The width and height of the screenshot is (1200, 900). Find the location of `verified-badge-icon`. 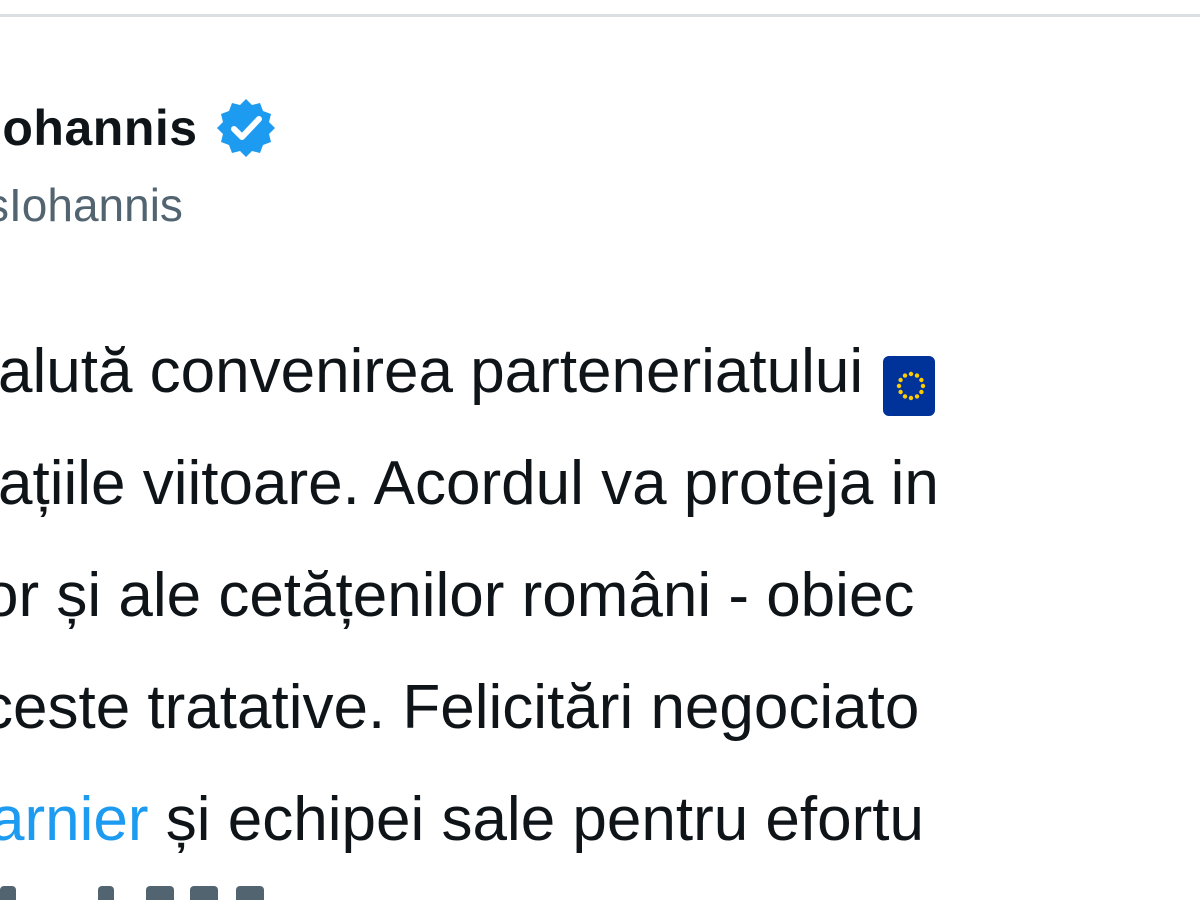

verified-badge-icon is located at coordinates (246, 128).